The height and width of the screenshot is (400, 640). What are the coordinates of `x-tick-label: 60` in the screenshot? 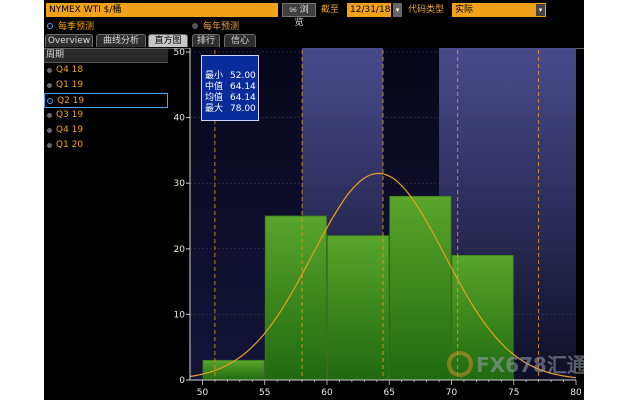 It's located at (327, 393).